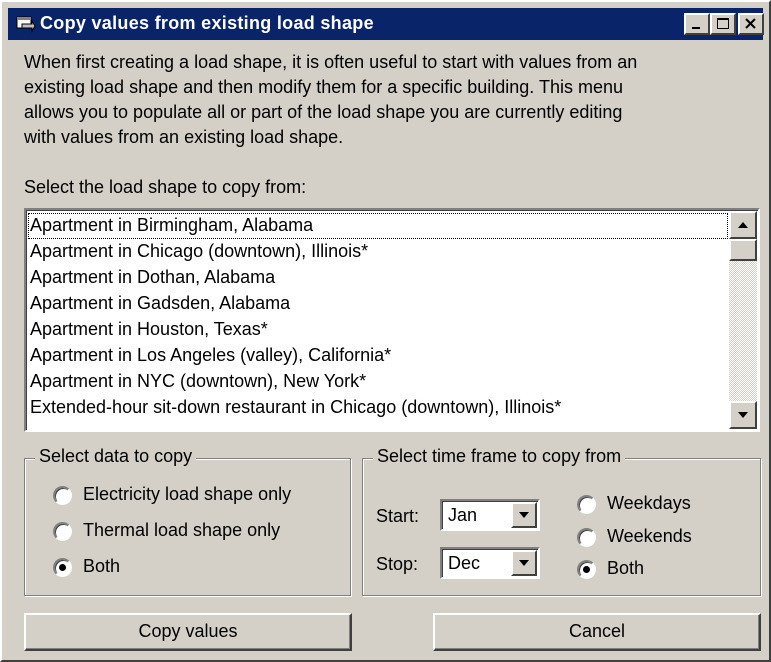 The image size is (771, 662). I want to click on intro-line: with values from an existing load shape., so click(184, 137).